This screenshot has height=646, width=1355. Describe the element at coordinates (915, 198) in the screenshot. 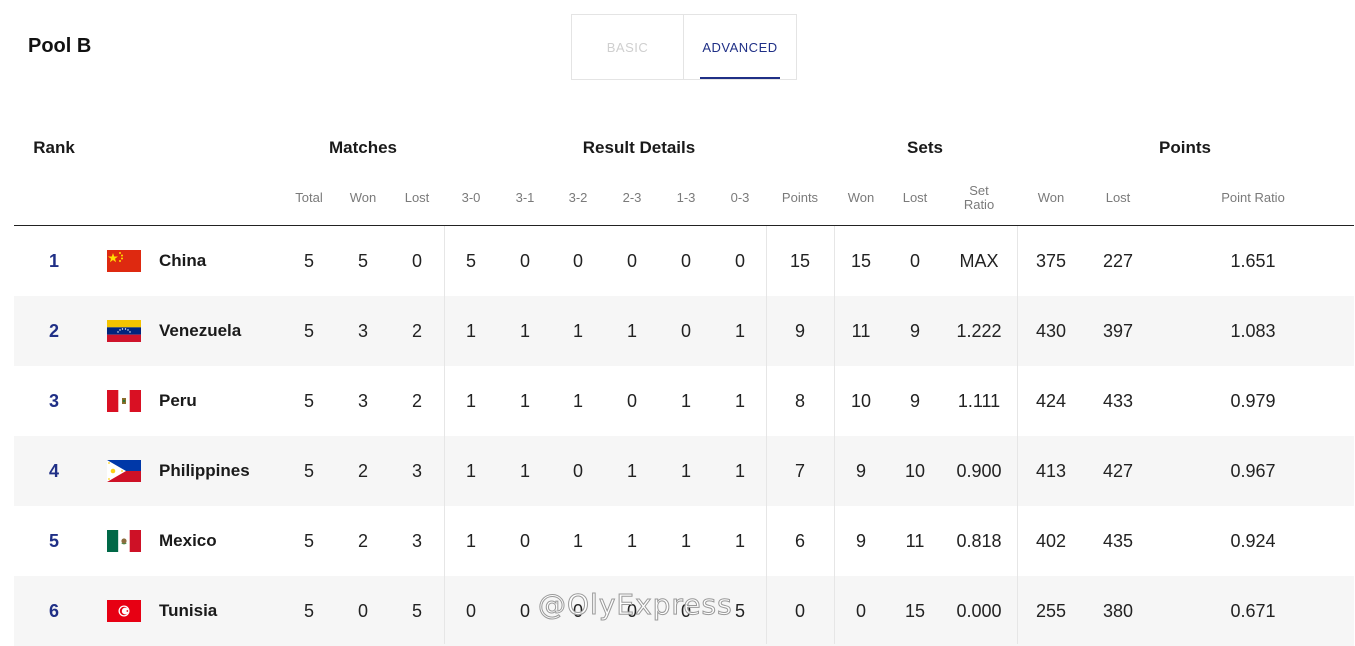

I see `col-header-sets-lost: Lost` at that location.